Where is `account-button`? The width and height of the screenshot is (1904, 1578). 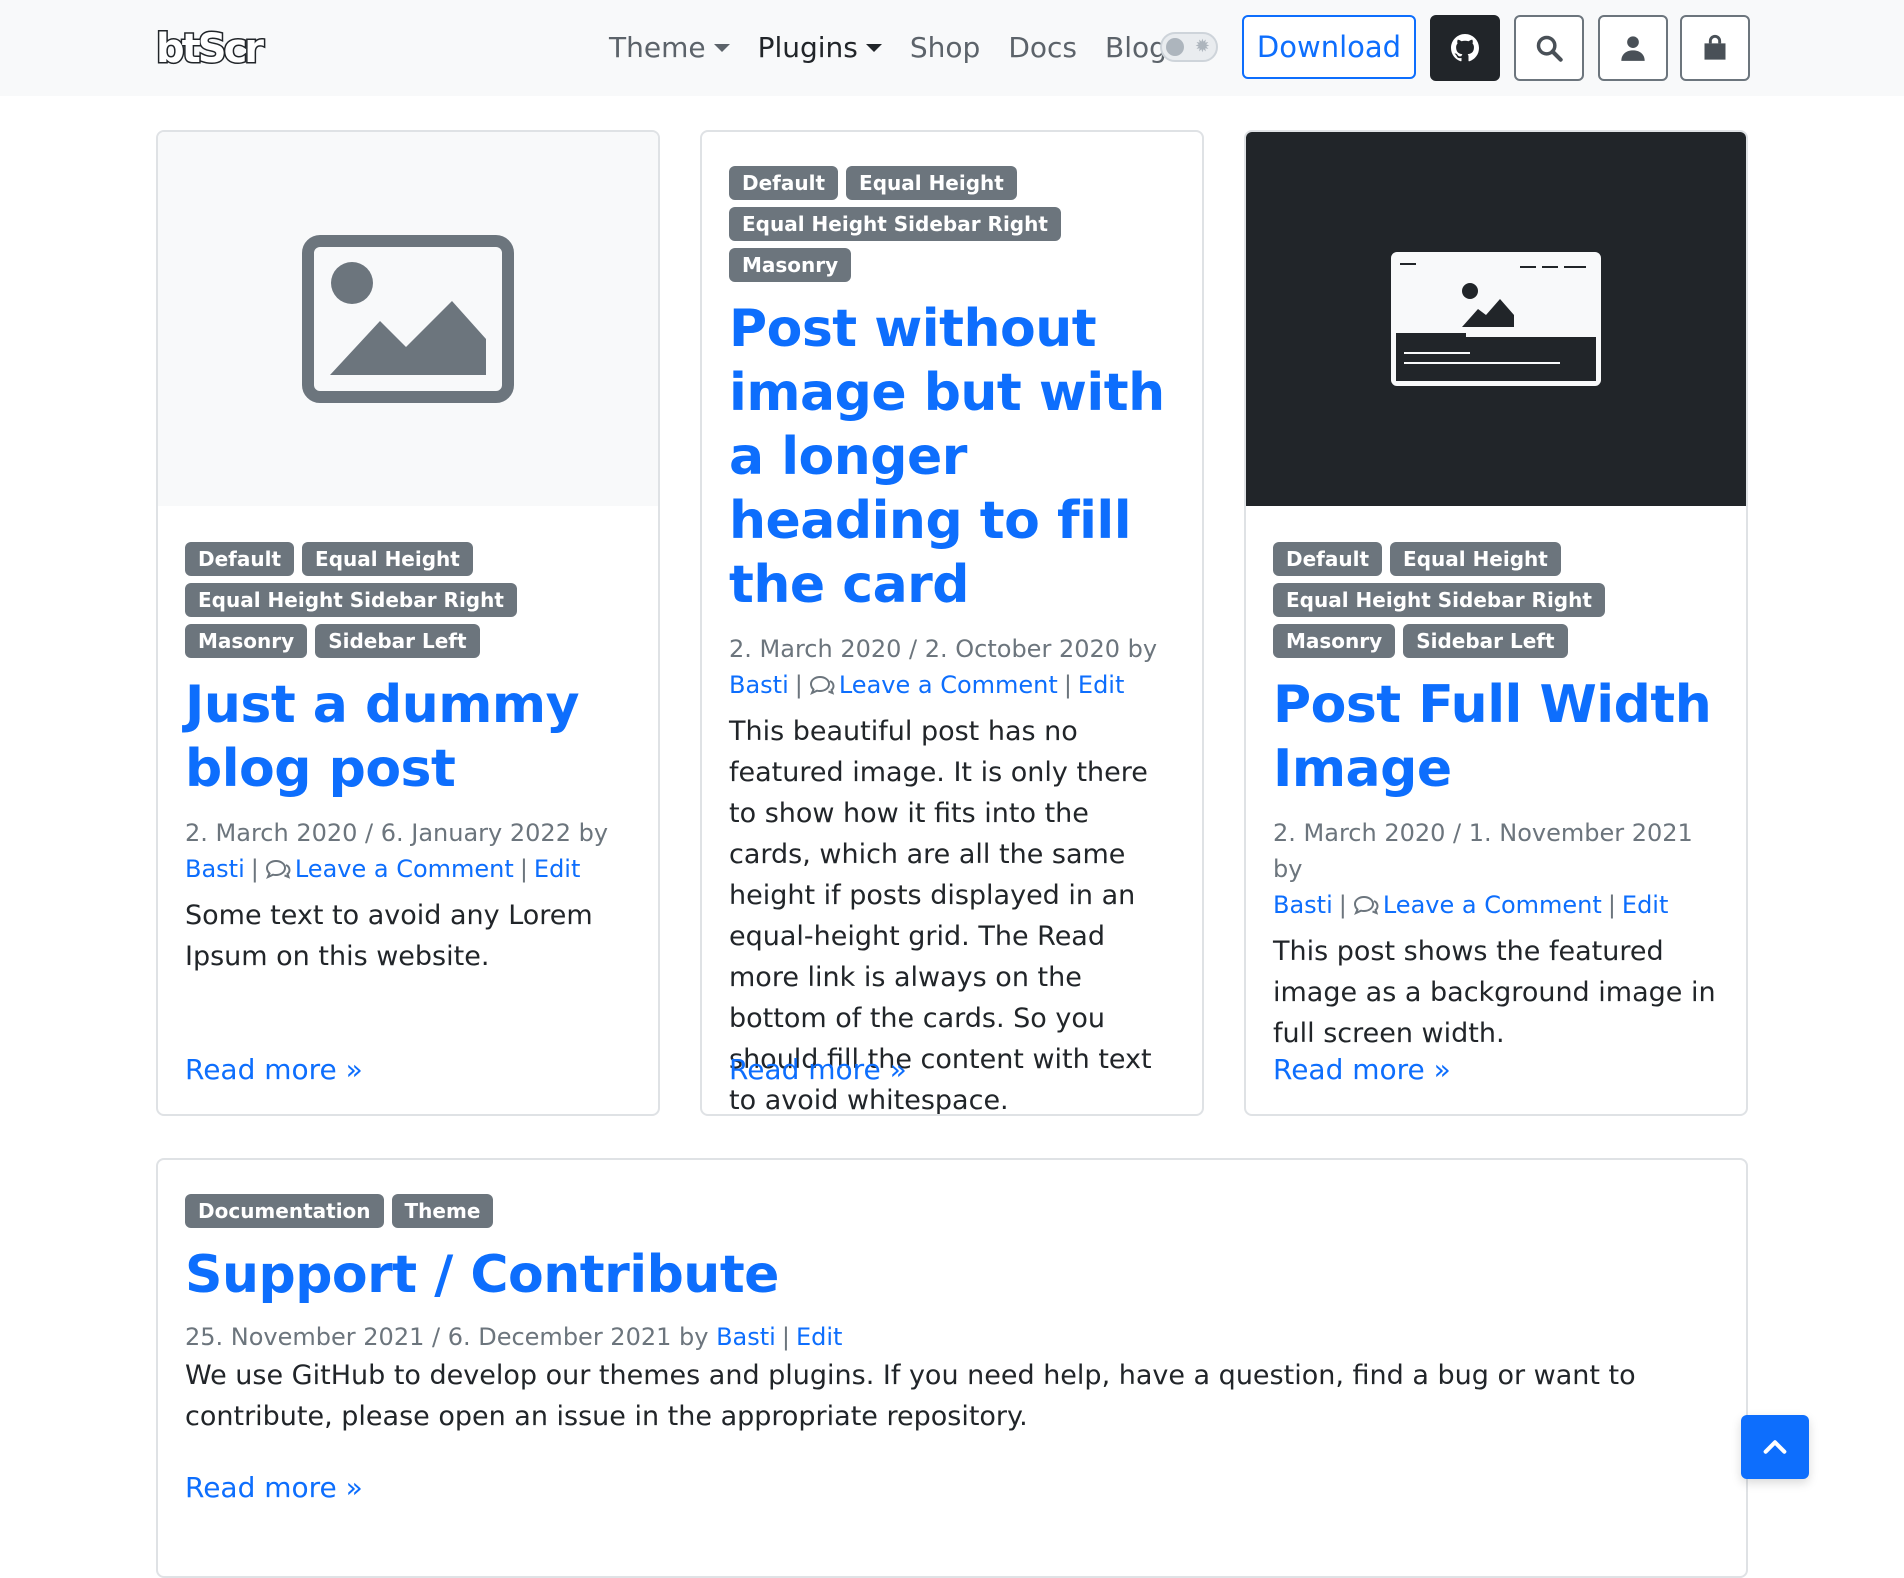
account-button is located at coordinates (1633, 48).